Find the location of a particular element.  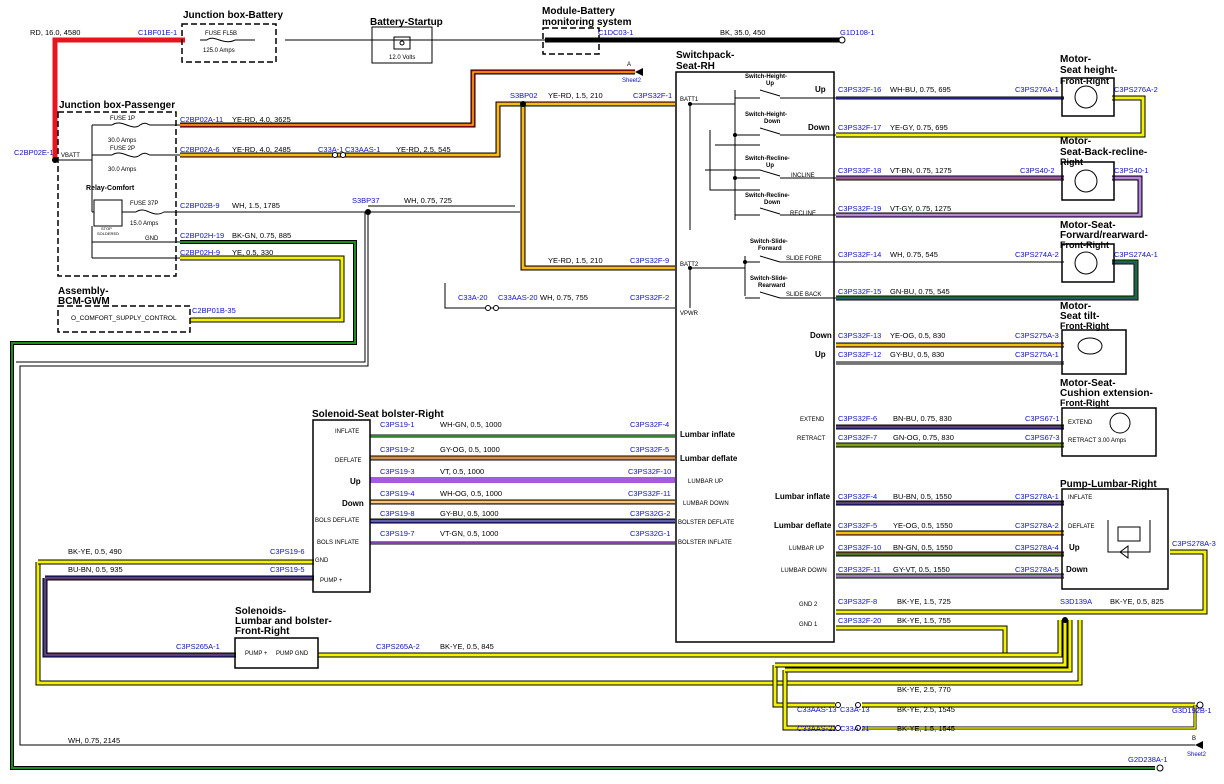

svg-text: 30.0 Amps is located at coordinates (122, 141).